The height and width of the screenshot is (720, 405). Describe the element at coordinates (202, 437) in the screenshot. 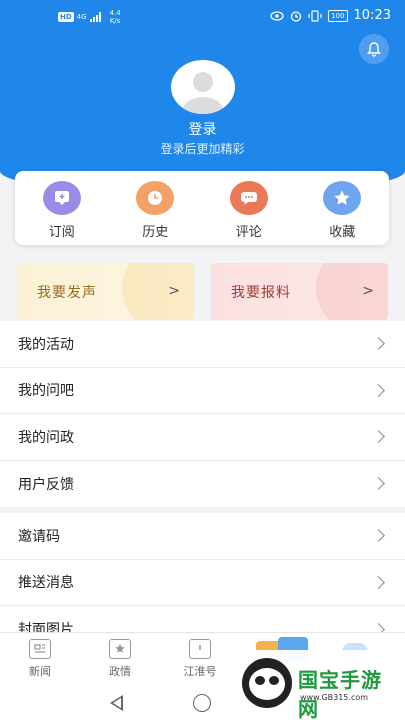

I see `menu-item-my-inquiries: 我的问政` at that location.